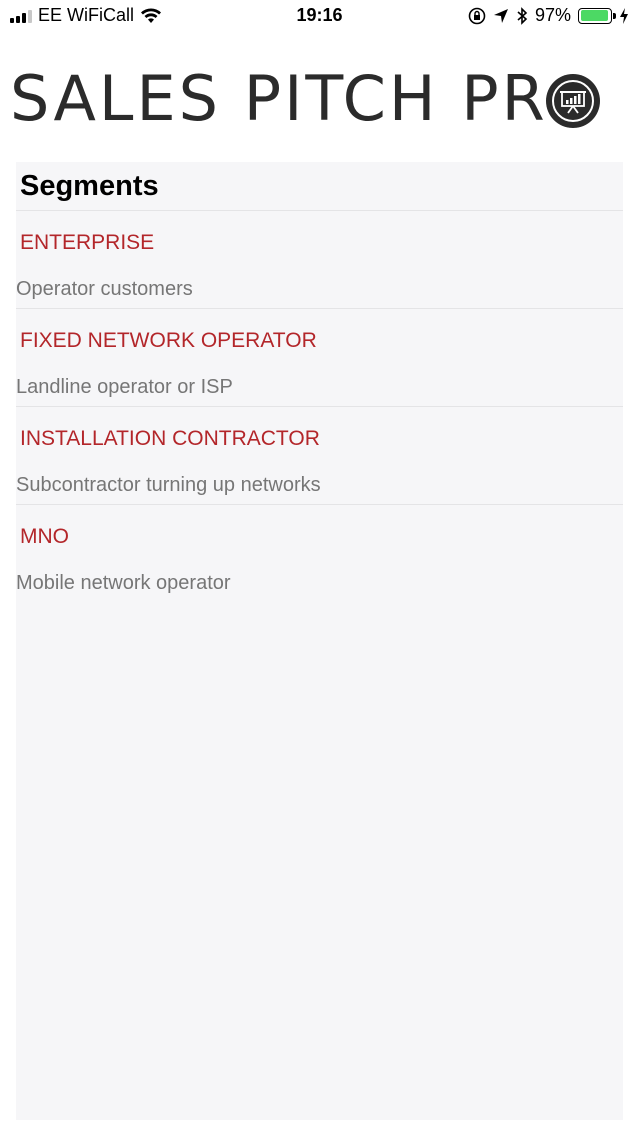  What do you see at coordinates (168, 485) in the screenshot?
I see `segment-description: Subcontractor turning up networks` at bounding box center [168, 485].